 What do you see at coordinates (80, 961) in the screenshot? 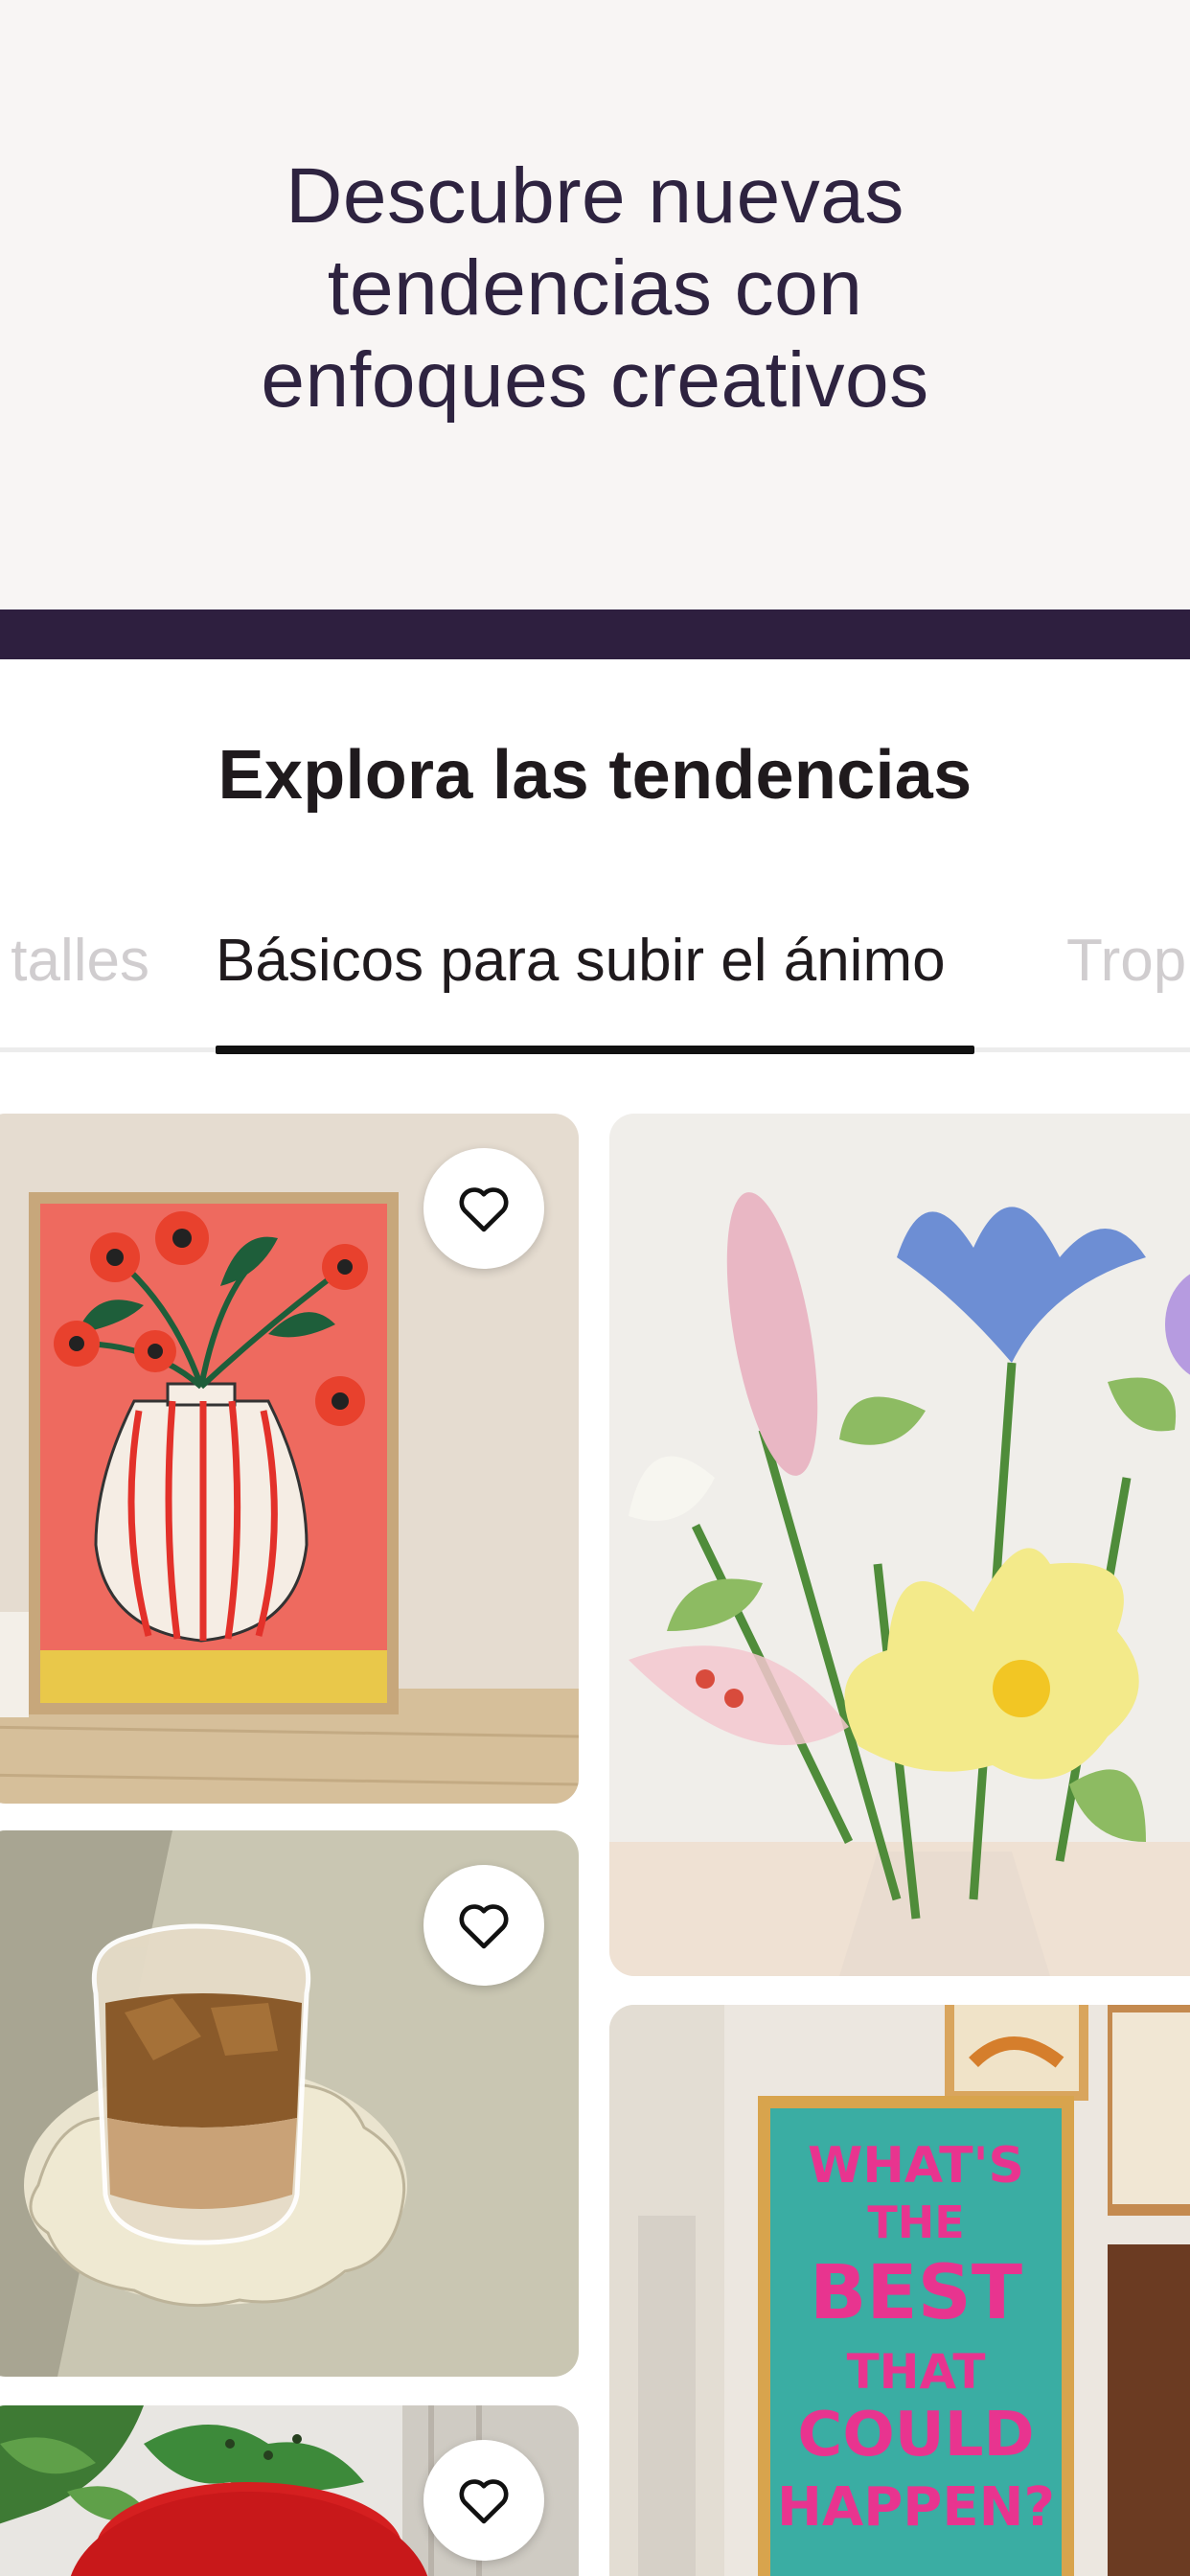
I see `tab-previous: talles` at bounding box center [80, 961].